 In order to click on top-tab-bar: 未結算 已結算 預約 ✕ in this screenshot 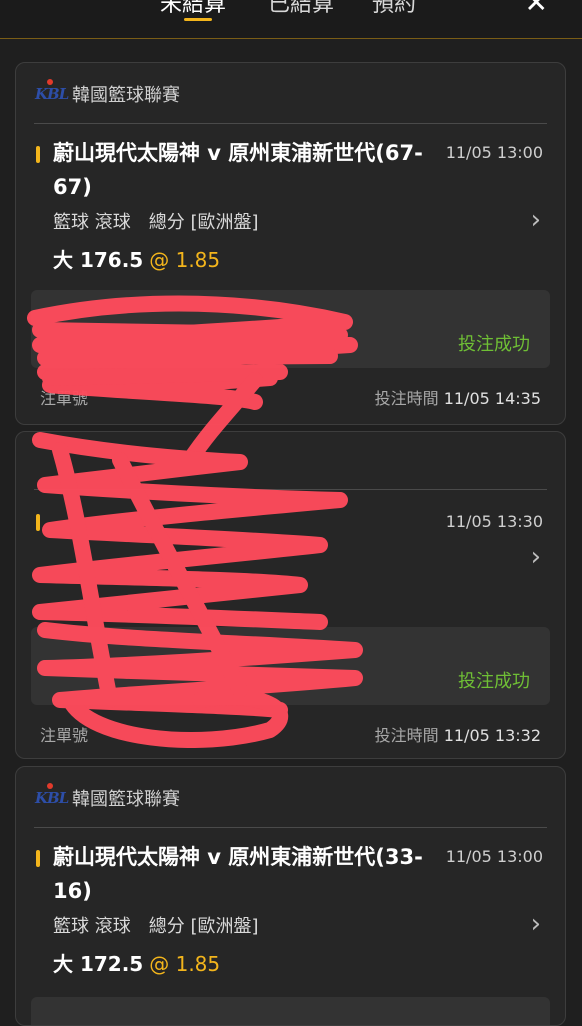, I will do `click(291, 19)`.